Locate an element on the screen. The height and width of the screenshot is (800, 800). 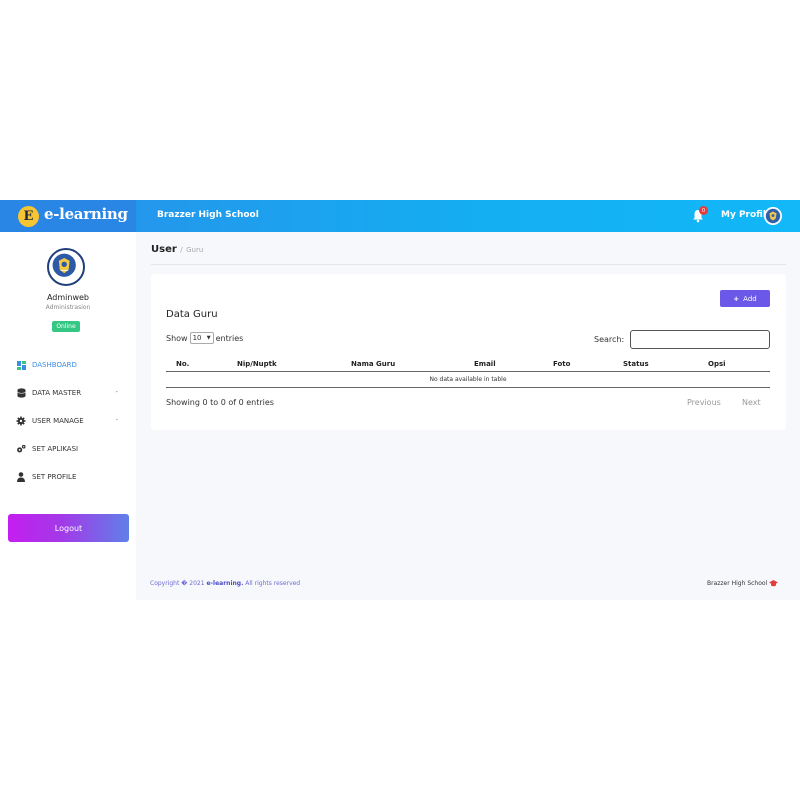
sidebar-item-dashboard: DASHBOARD is located at coordinates (71, 365).